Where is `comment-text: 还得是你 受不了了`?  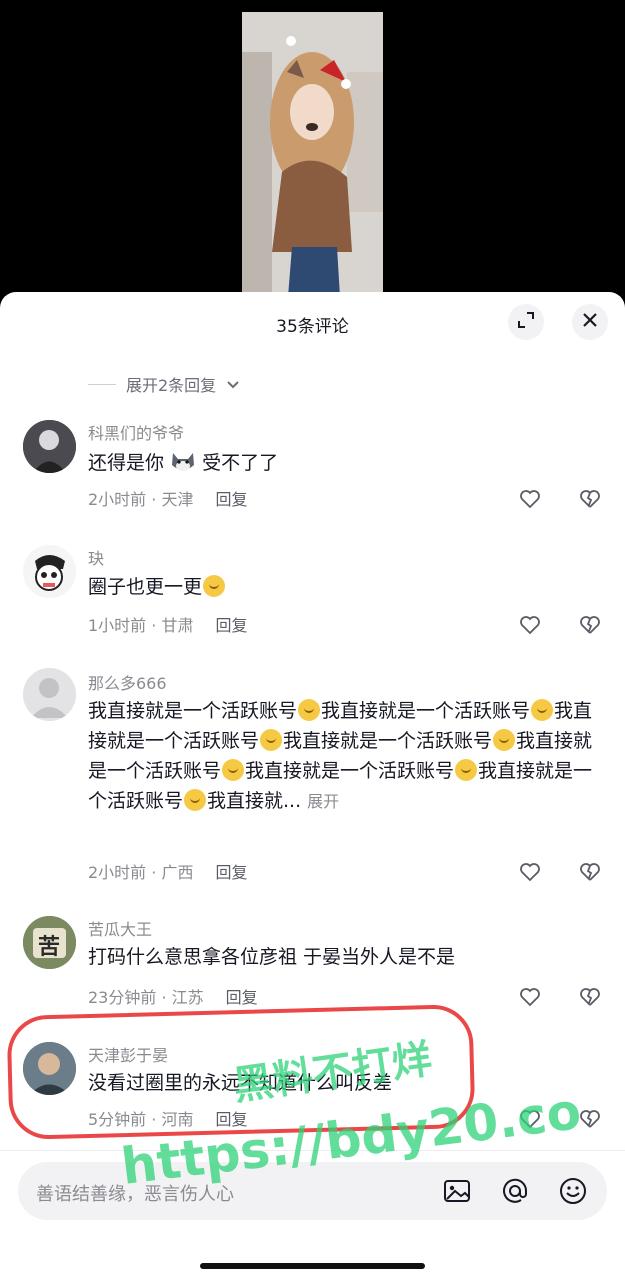
comment-text: 还得是你 受不了了 is located at coordinates (343, 463).